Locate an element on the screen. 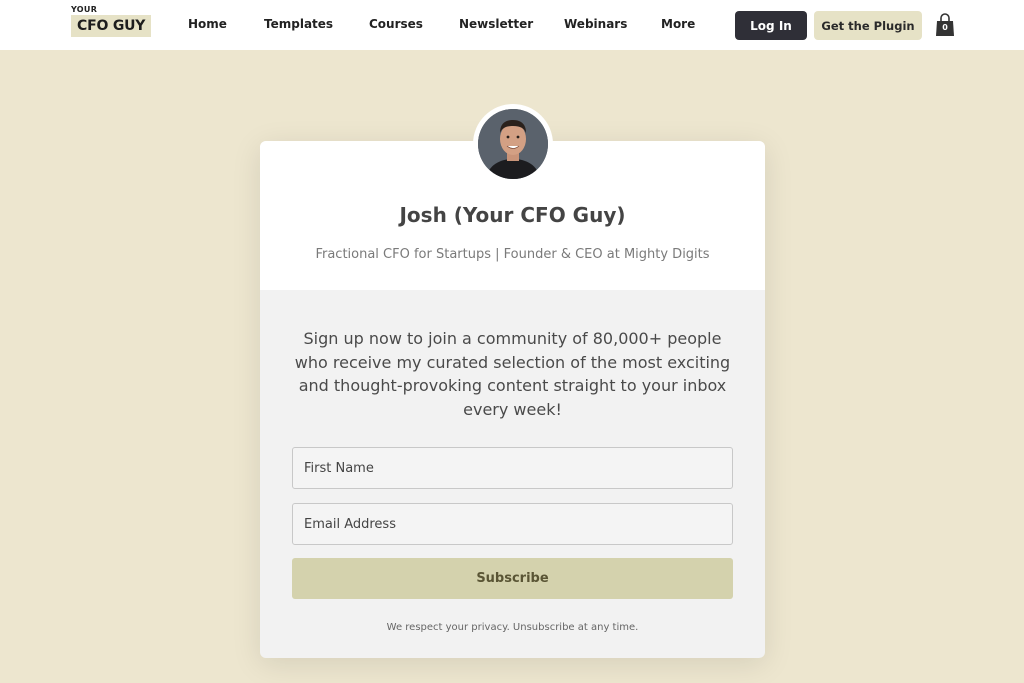 The height and width of the screenshot is (683, 1024). nav-home: Home is located at coordinates (207, 24).